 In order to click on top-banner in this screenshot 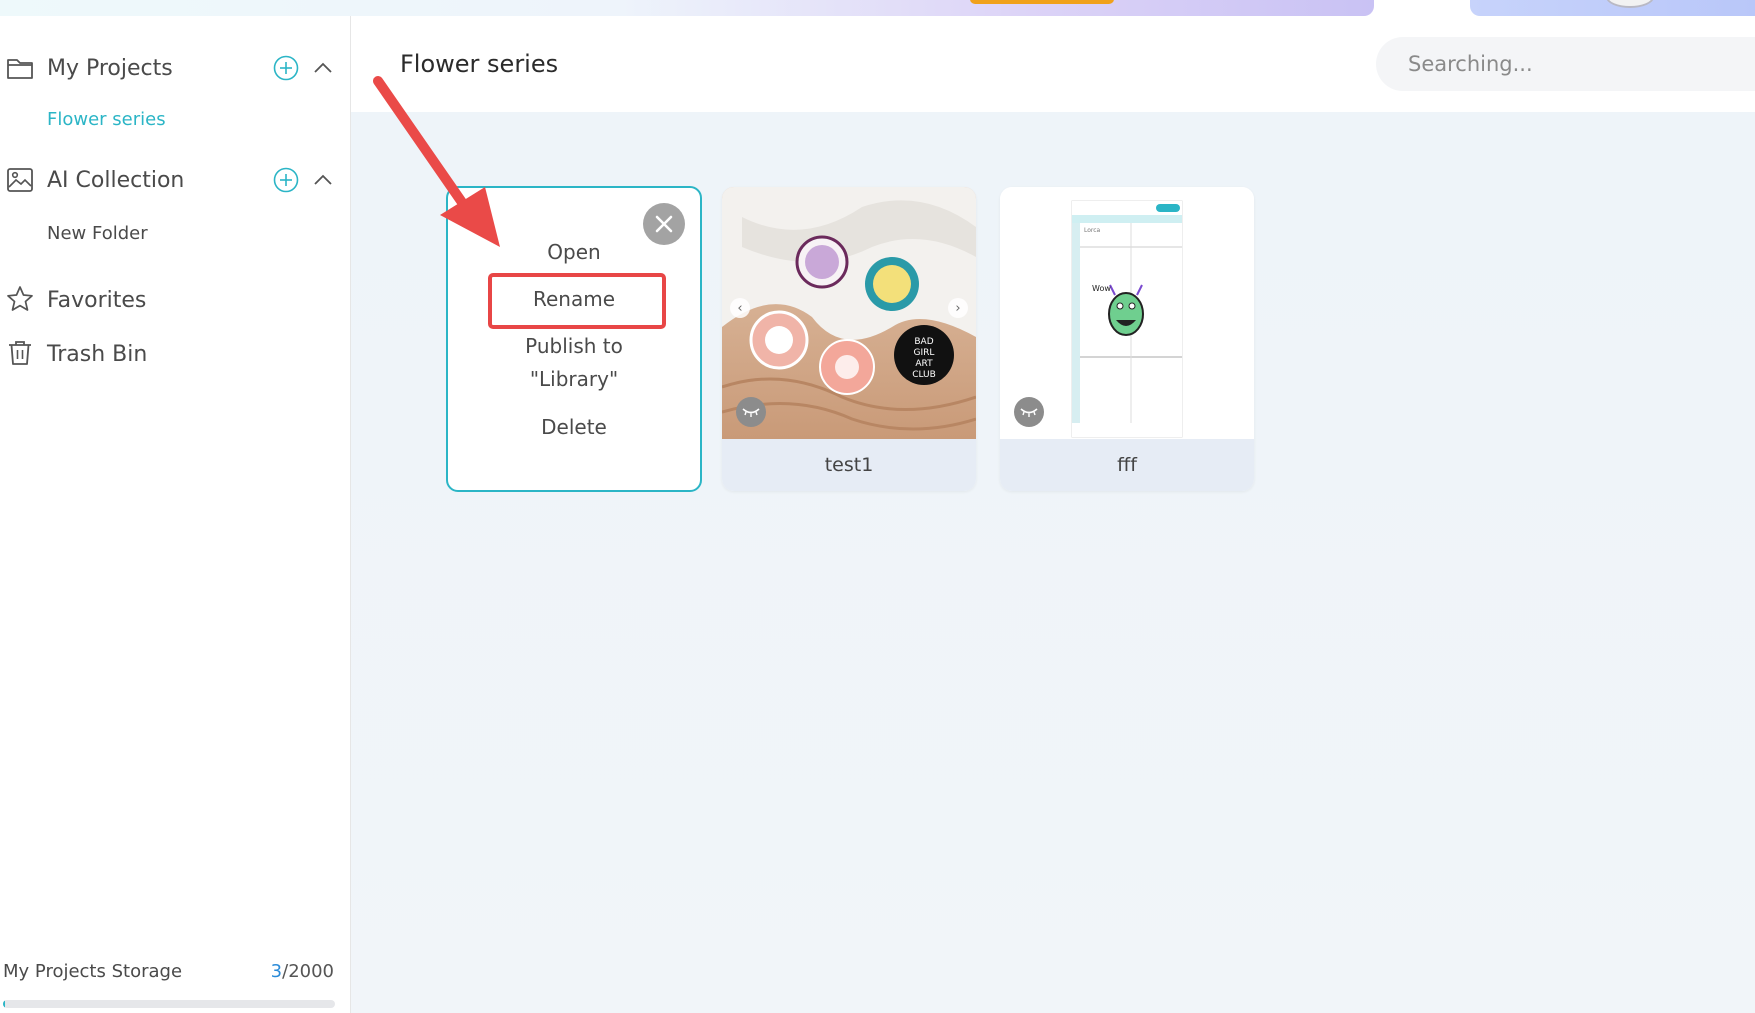, I will do `click(877, 8)`.